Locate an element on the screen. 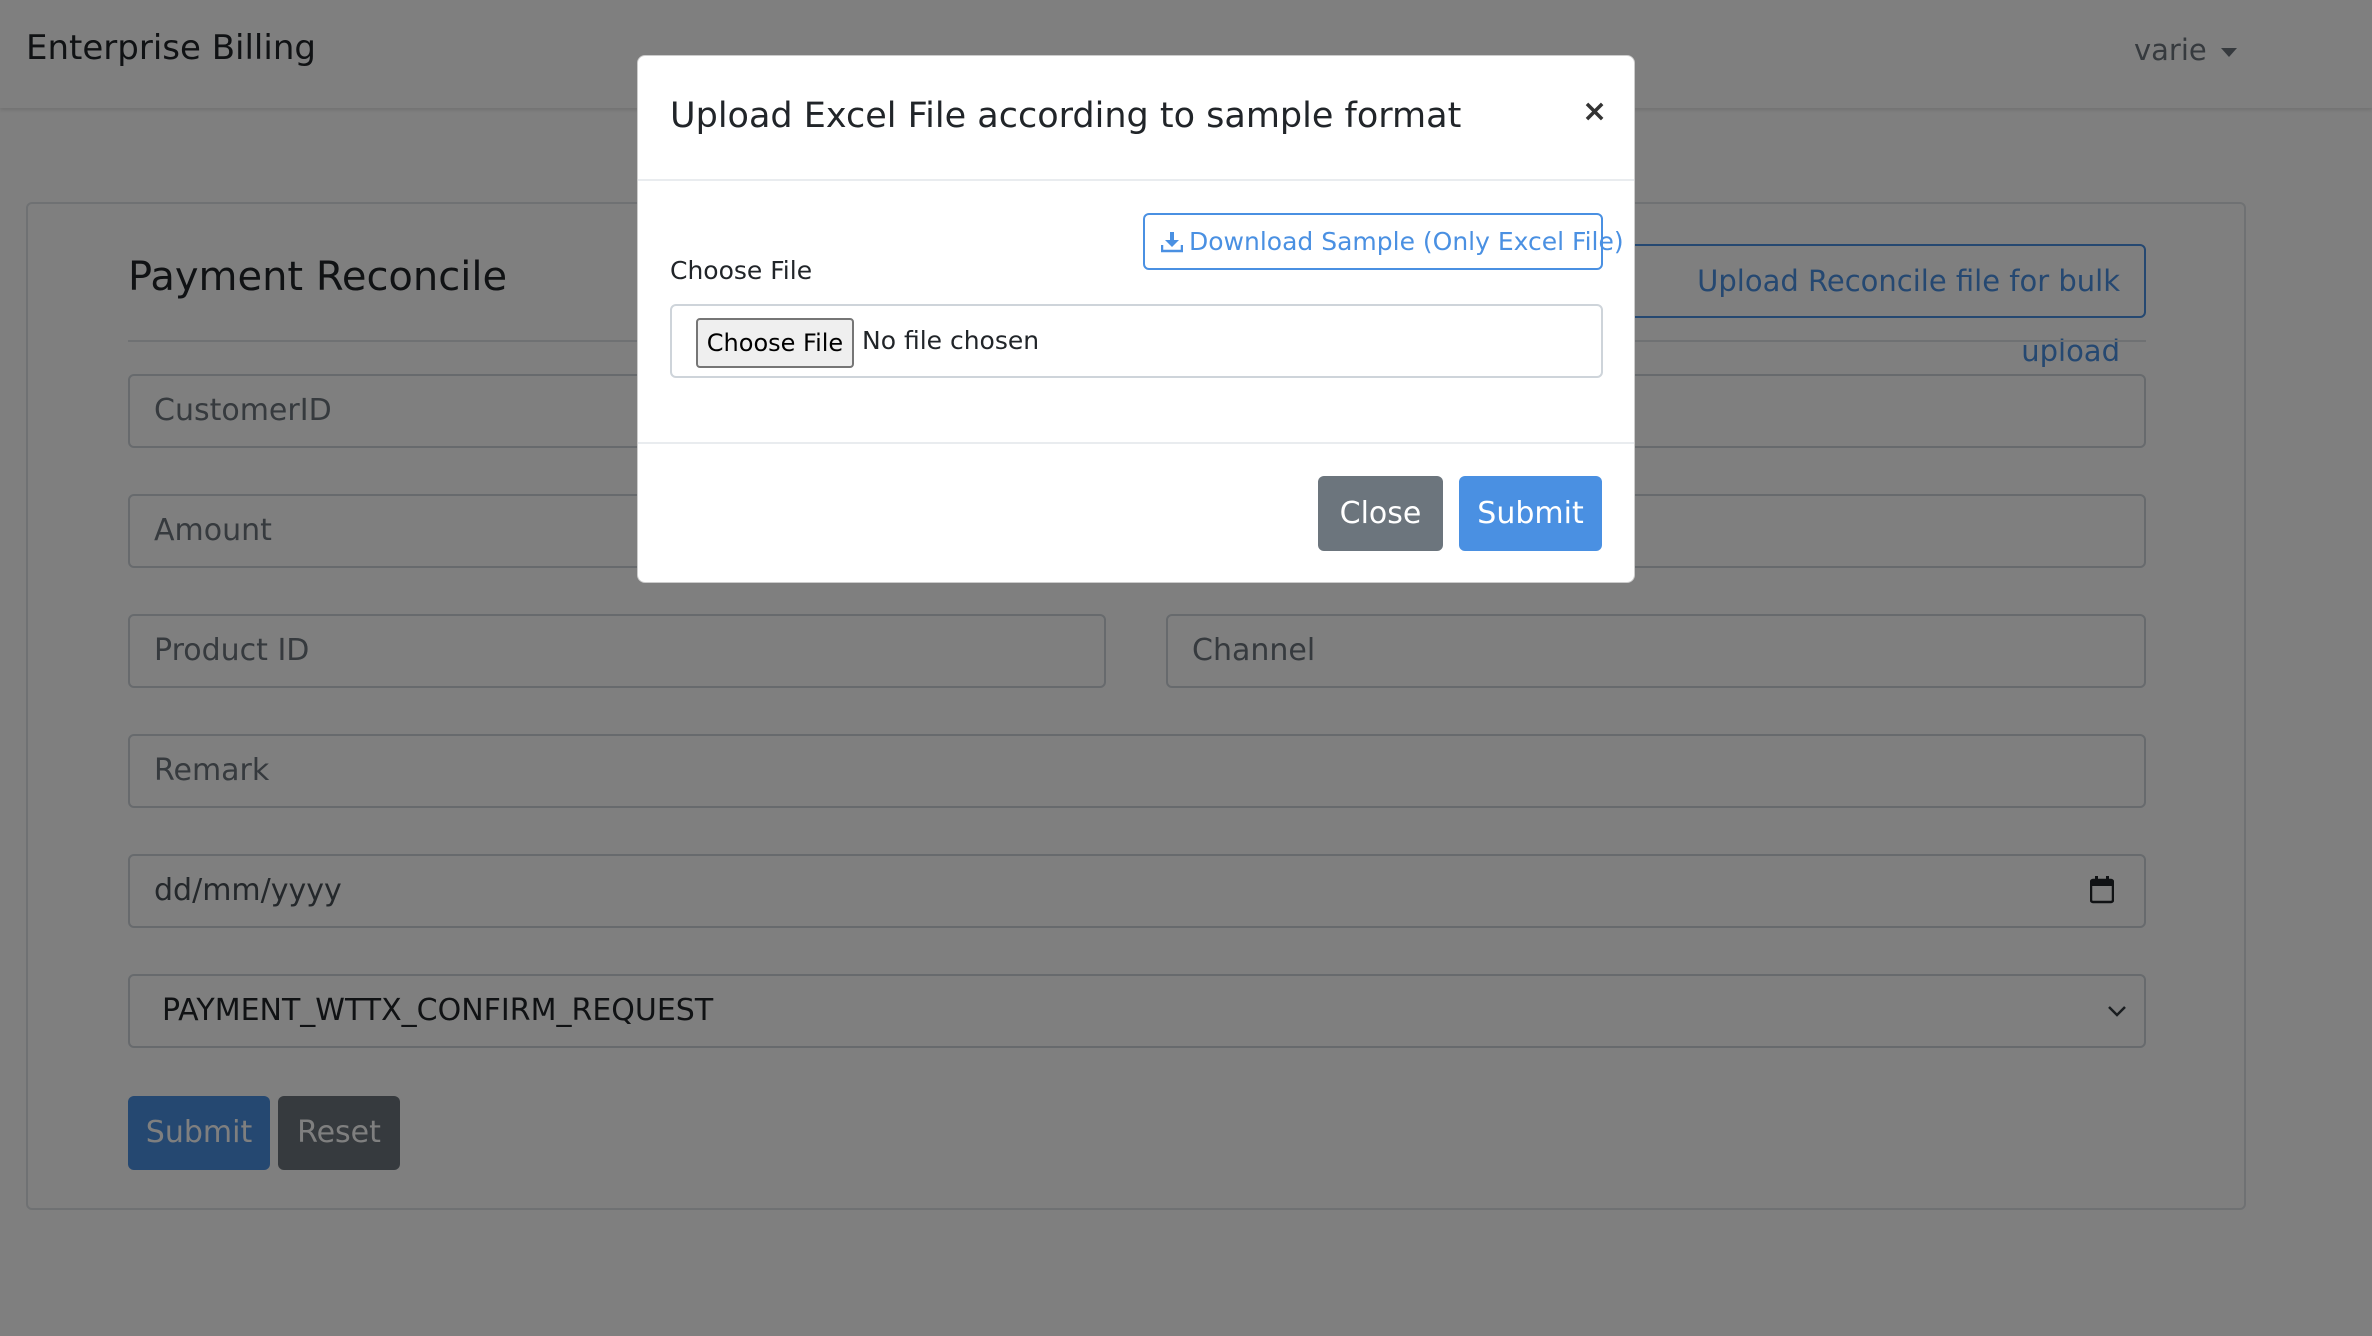  choose-file-button: Choose File is located at coordinates (775, 343).